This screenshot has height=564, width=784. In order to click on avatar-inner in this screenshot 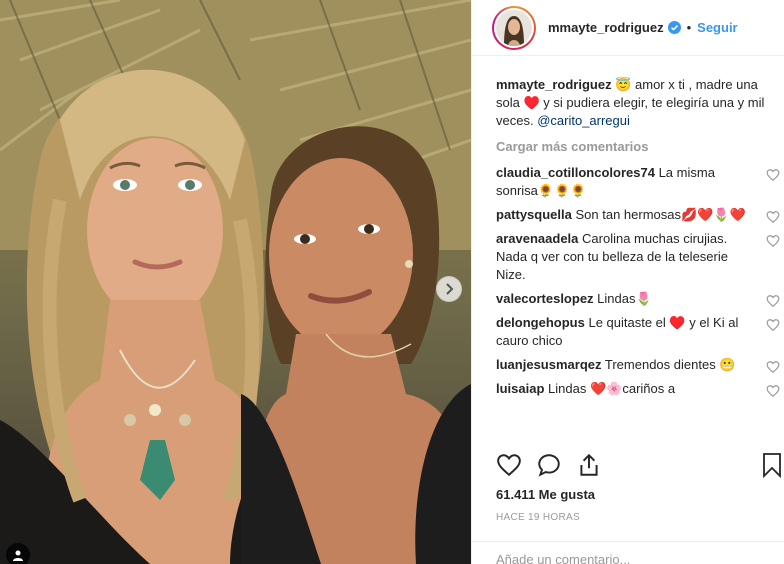, I will do `click(514, 27)`.